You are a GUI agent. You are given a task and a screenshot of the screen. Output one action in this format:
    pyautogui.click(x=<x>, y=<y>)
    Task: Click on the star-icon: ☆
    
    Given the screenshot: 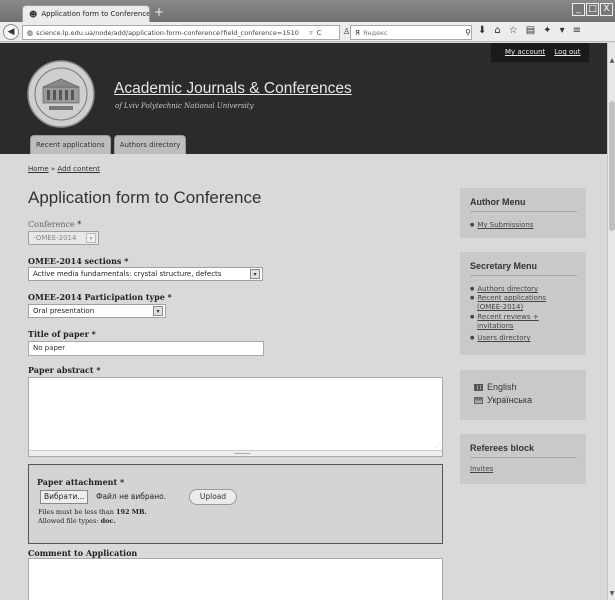 What is the action you would take?
    pyautogui.click(x=513, y=30)
    